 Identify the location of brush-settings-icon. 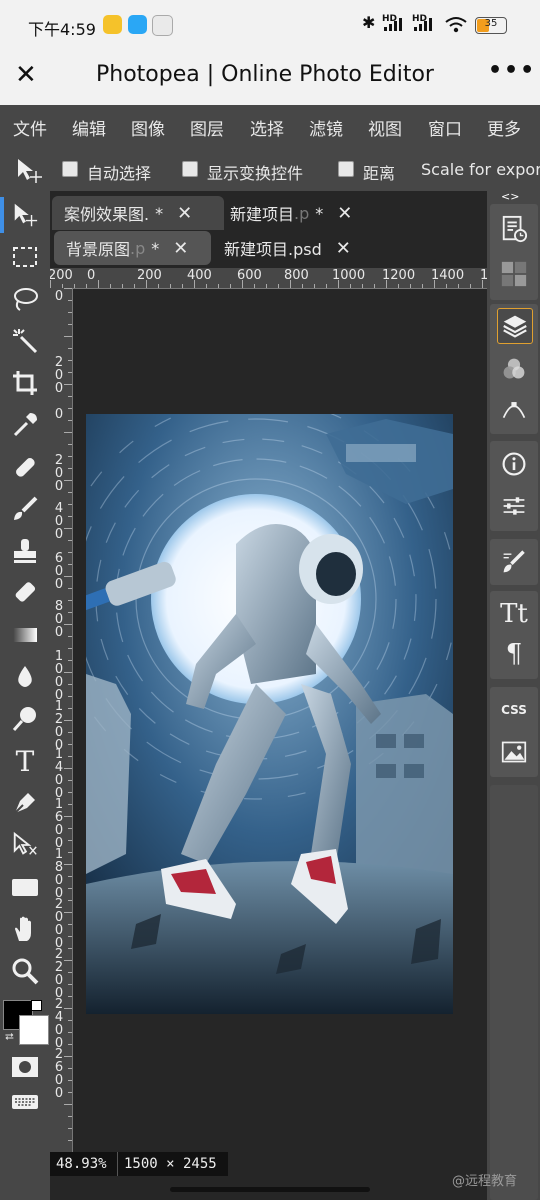
(514, 562).